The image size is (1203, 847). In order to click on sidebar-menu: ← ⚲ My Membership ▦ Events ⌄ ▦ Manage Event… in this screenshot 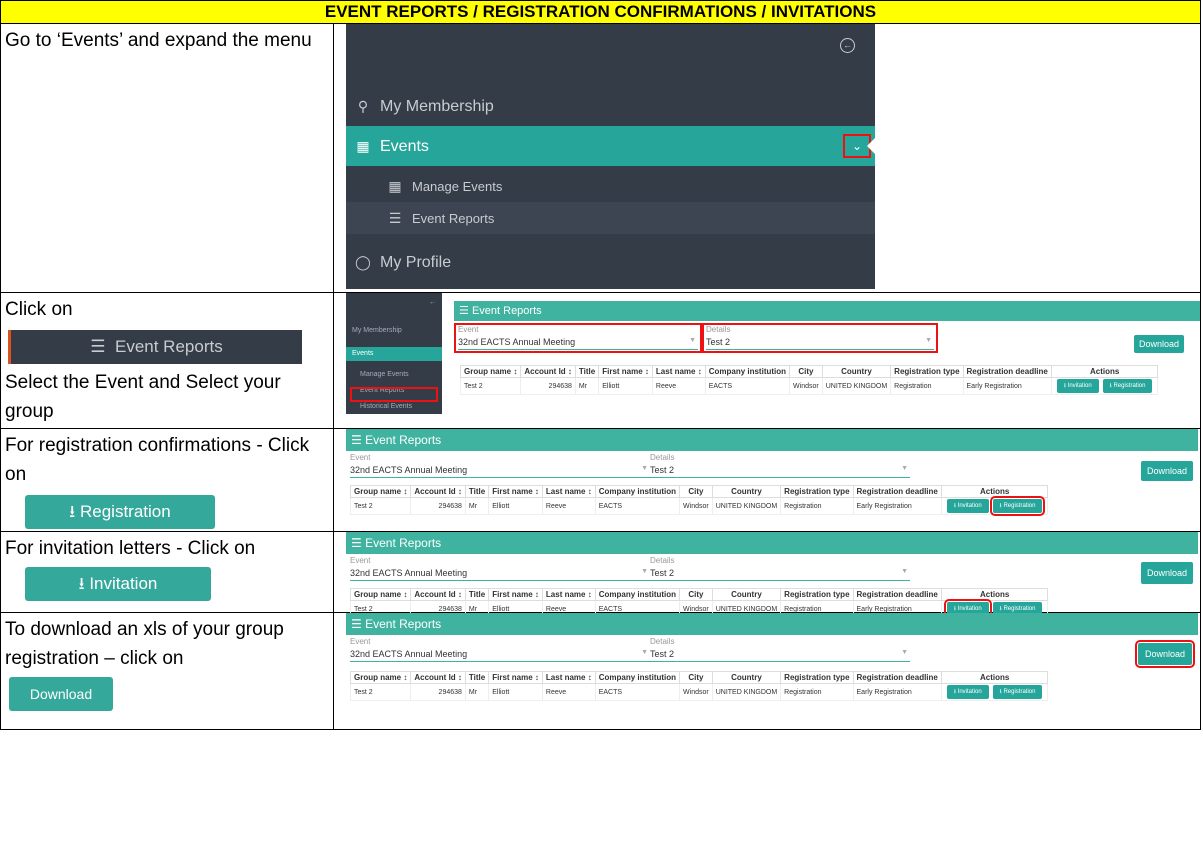, I will do `click(610, 156)`.